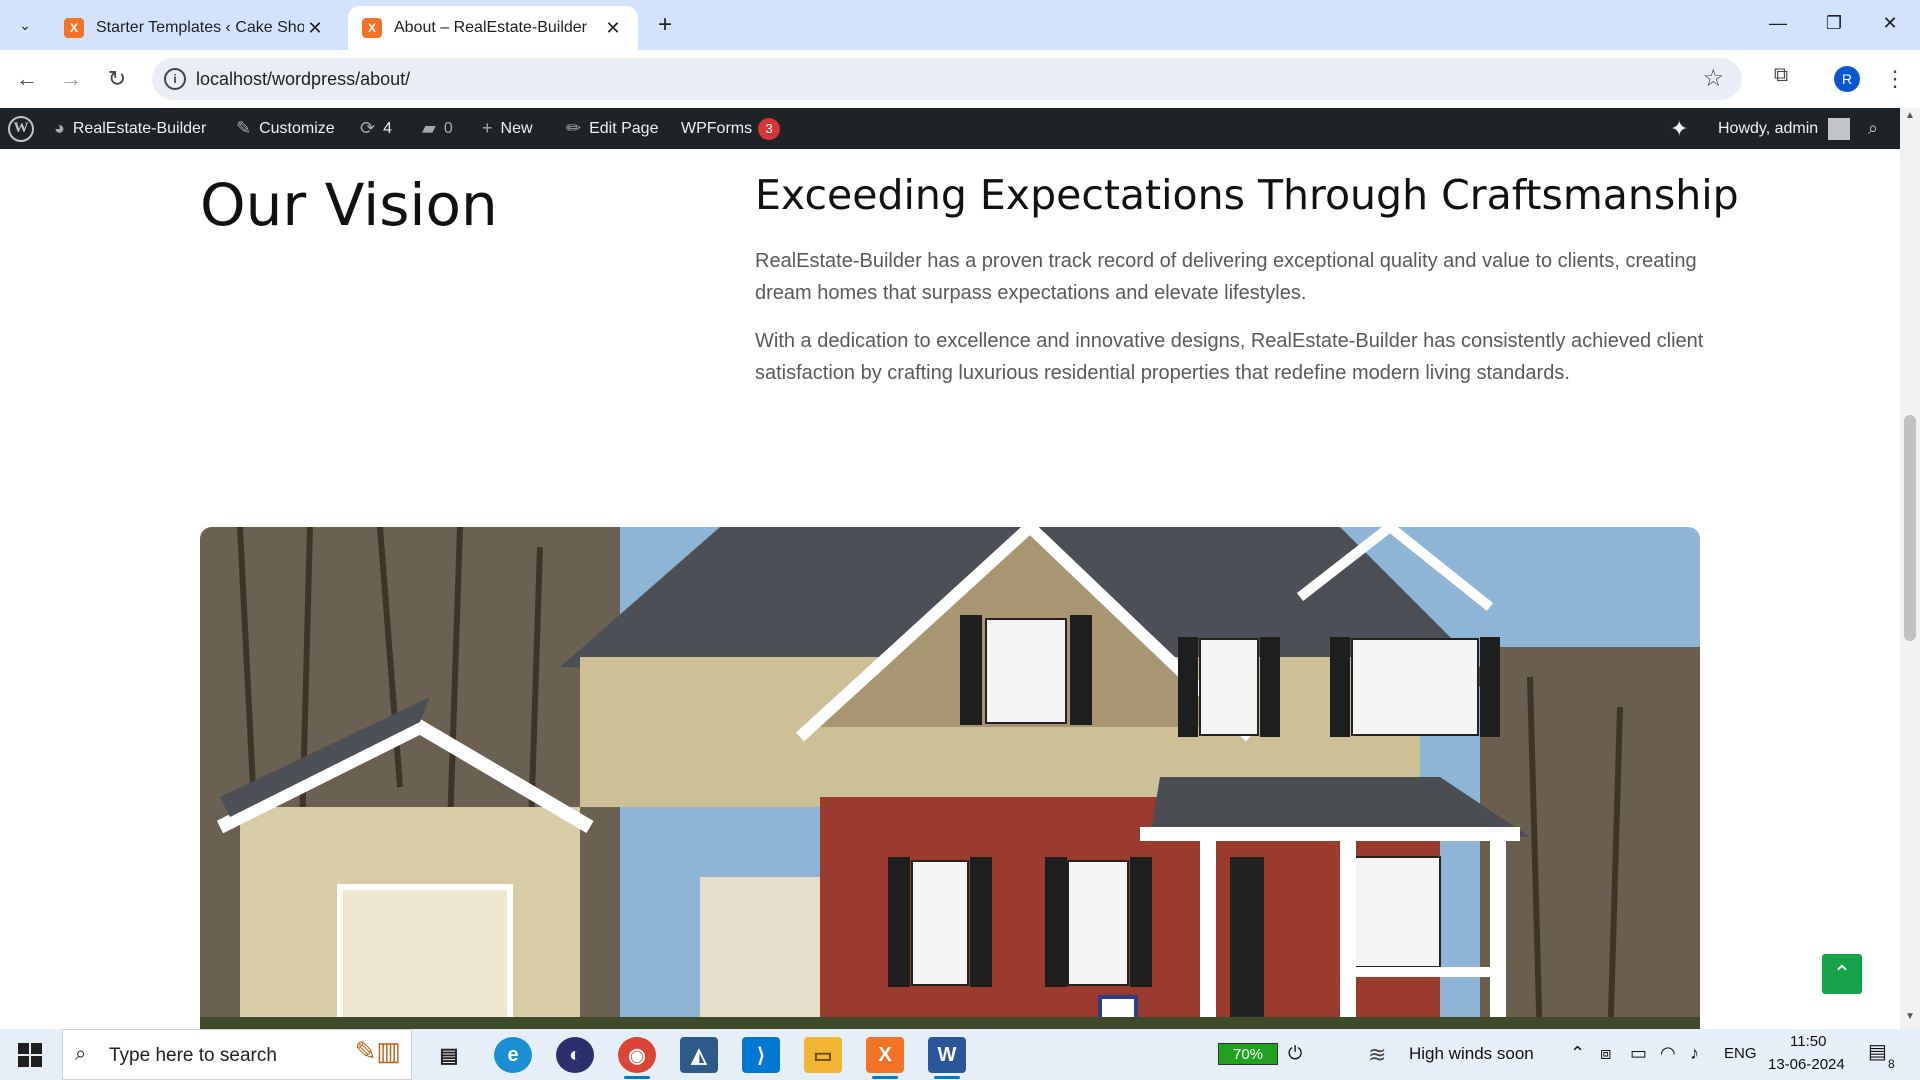 The height and width of the screenshot is (1080, 1920). I want to click on meet-now-icon: ⧈, so click(1605, 1053).